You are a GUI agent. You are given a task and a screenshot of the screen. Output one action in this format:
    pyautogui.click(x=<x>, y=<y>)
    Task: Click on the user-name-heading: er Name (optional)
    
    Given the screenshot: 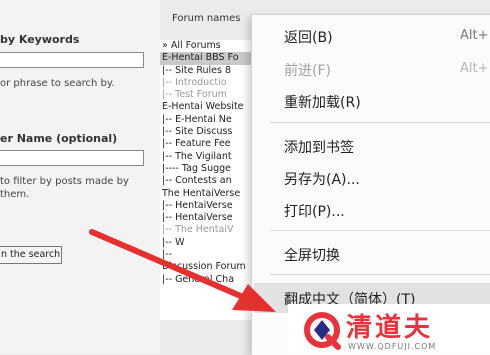 What is the action you would take?
    pyautogui.click(x=59, y=138)
    